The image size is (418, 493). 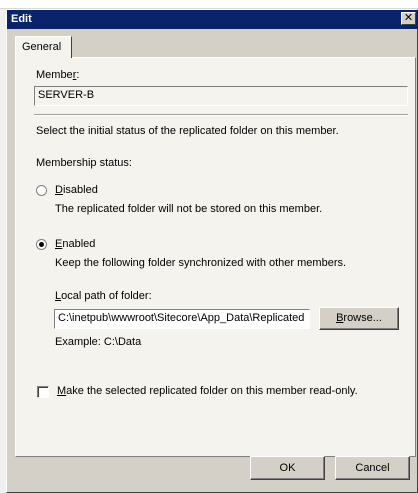 What do you see at coordinates (212, 19) in the screenshot?
I see `title-bar: Edit ✕` at bounding box center [212, 19].